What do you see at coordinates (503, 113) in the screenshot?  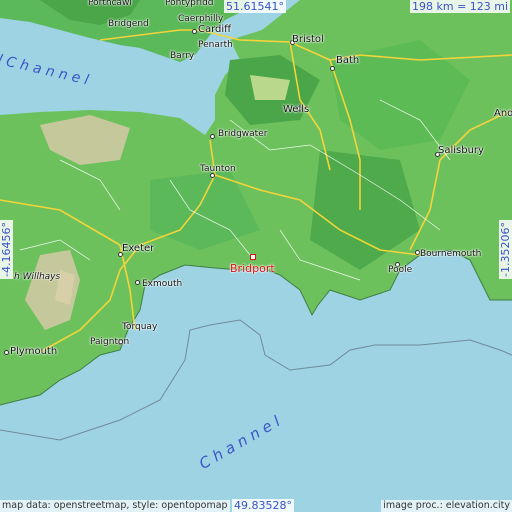 I see `city-label-andover: And` at bounding box center [503, 113].